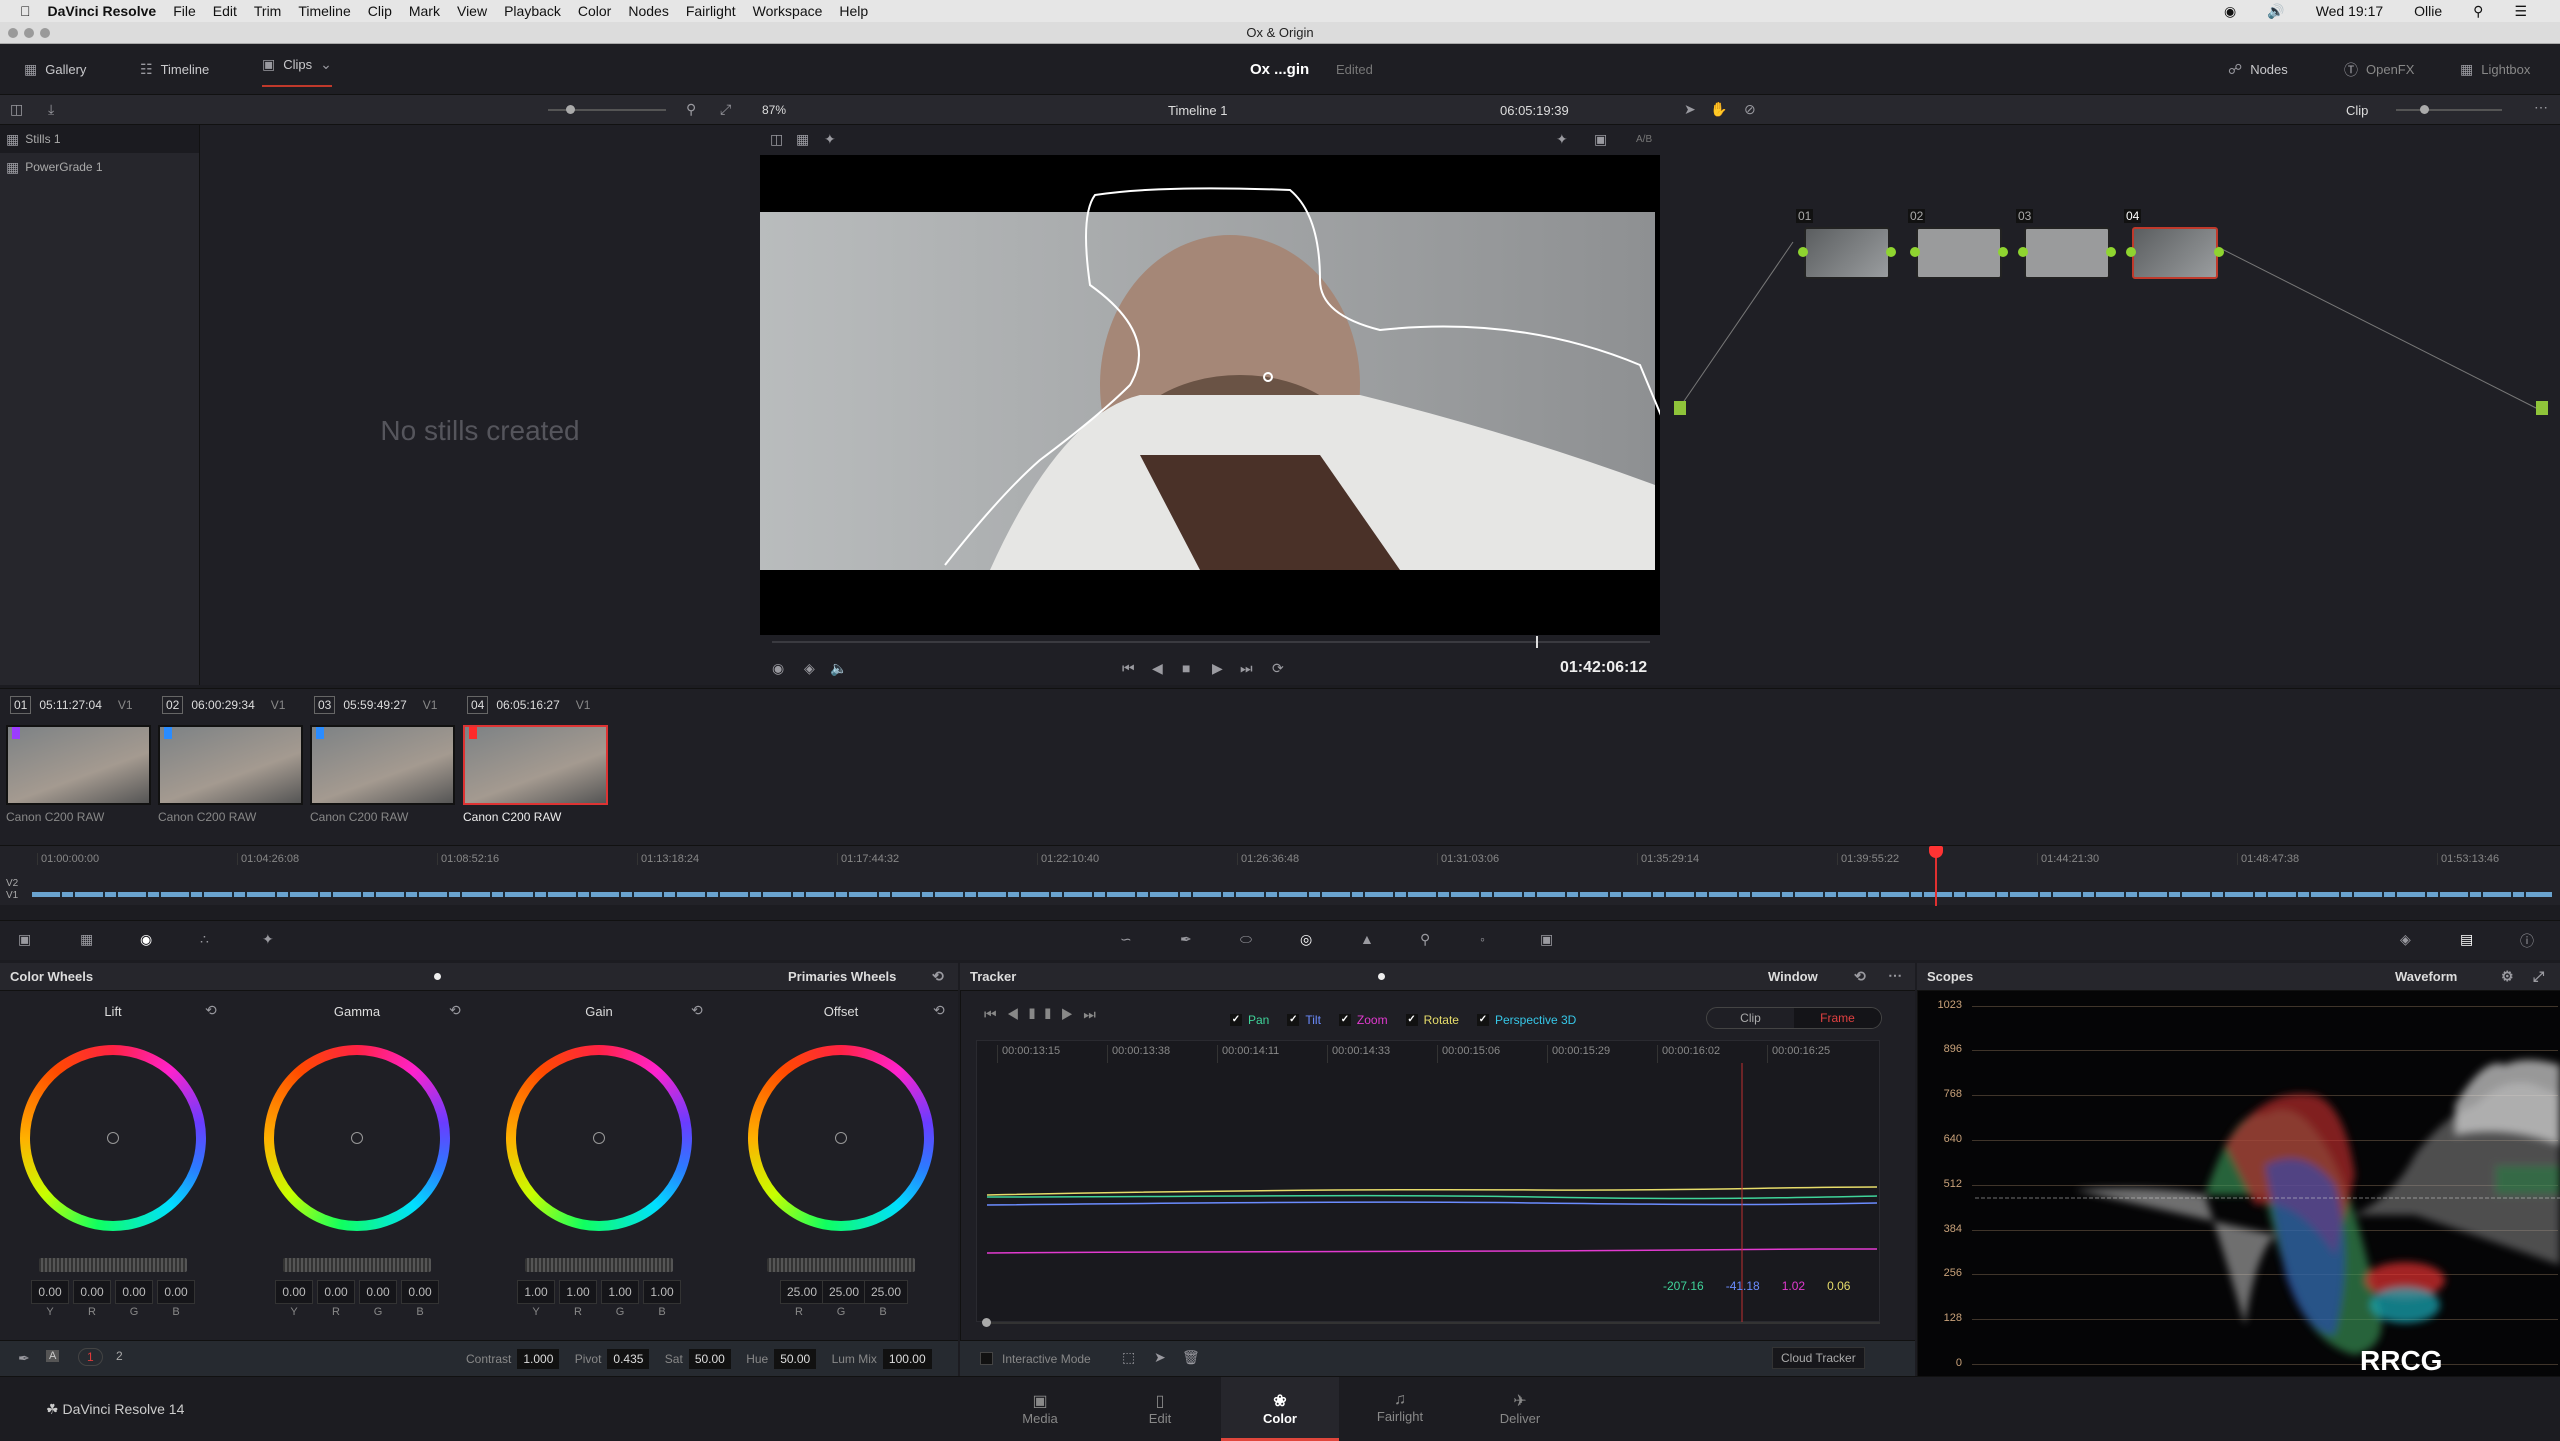 The image size is (2560, 1441). I want to click on skip-end-icon: ⏭, so click(1246, 668).